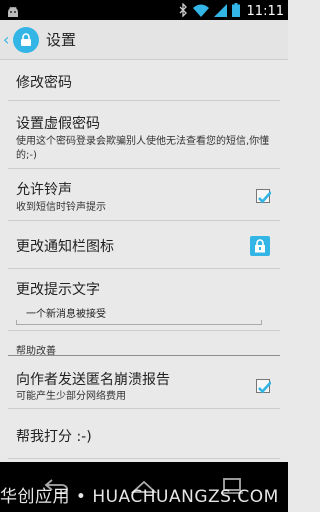 This screenshot has height=512, width=320. I want to click on setting-change-password: 修改密码, so click(144, 81).